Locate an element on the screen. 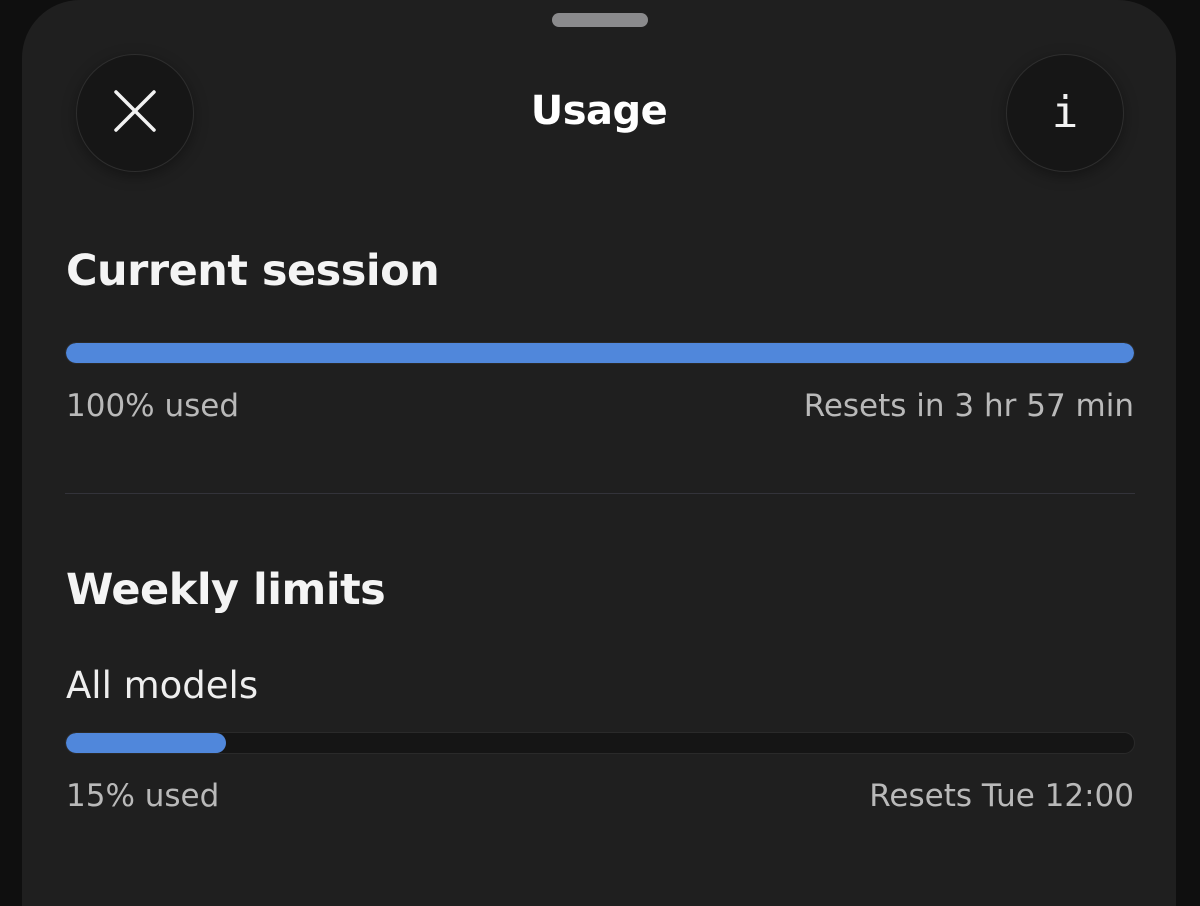  current-session-reset-label: Resets in 3 hr 57 min is located at coordinates (968, 406).